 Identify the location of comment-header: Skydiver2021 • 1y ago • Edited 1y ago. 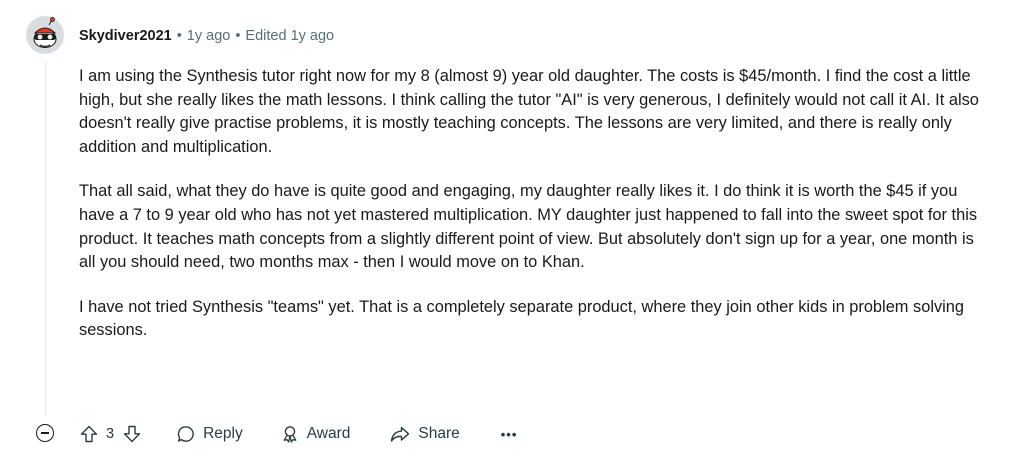
(206, 36).